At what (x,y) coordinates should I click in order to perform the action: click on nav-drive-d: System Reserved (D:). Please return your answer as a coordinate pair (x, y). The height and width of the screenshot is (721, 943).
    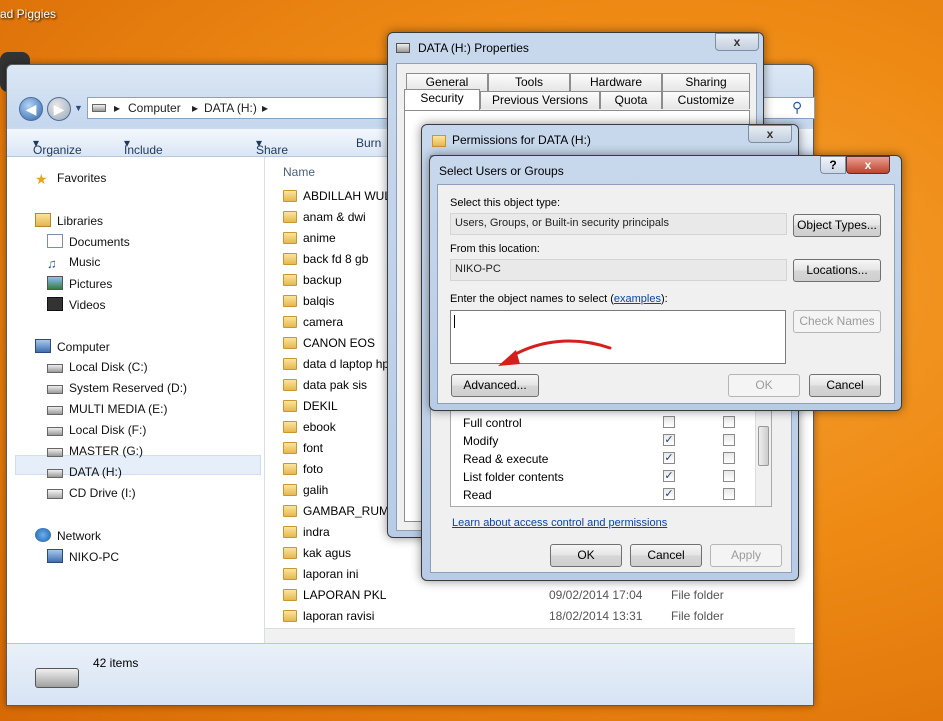
    Looking at the image, I should click on (117, 388).